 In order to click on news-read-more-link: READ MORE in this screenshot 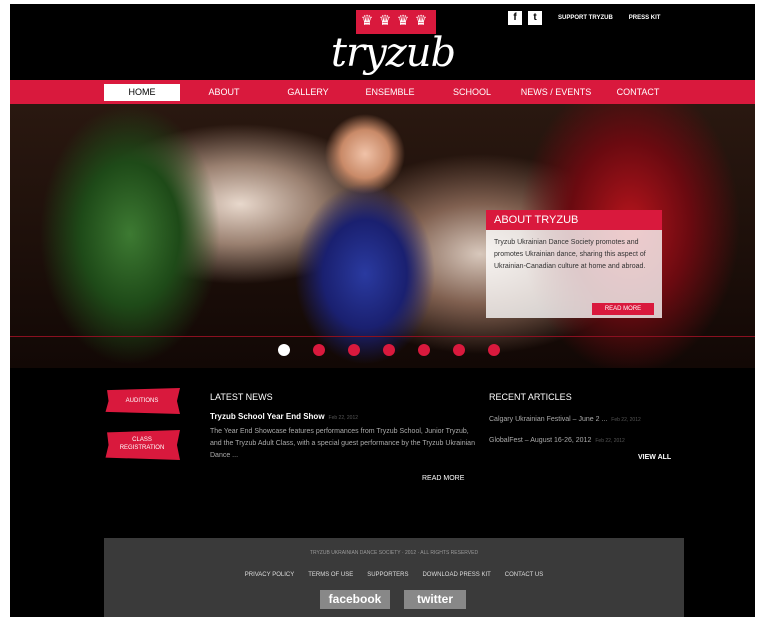, I will do `click(443, 478)`.